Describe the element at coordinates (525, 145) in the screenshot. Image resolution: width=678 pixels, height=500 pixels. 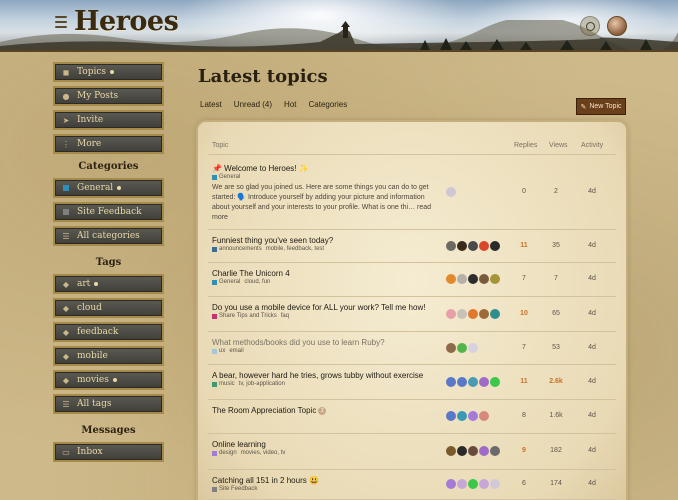
I see `column-header-replies: Replies` at that location.